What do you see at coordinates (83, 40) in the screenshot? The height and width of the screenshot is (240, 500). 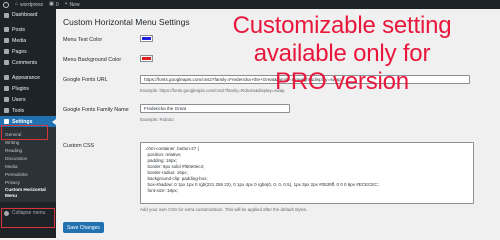 I see `menu-text-color-label: Menu Text Color` at bounding box center [83, 40].